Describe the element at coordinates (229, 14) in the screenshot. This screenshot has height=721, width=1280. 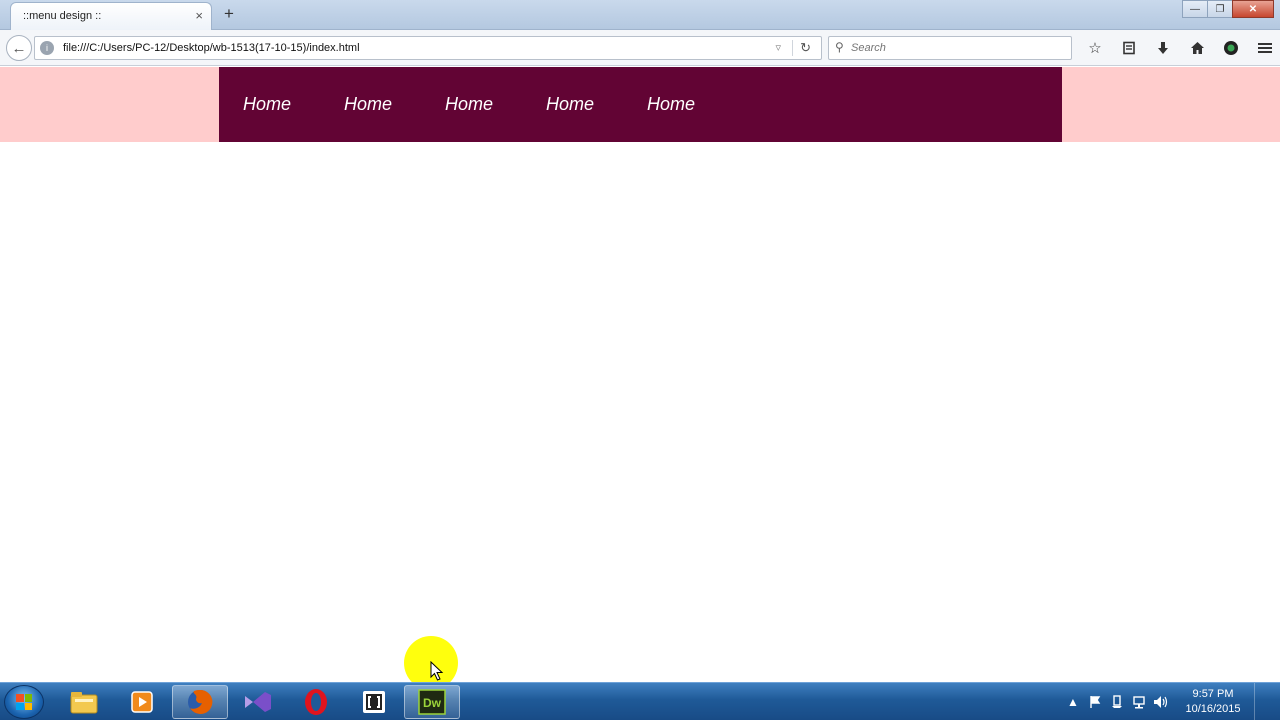
I see `new-tab-button: +` at that location.